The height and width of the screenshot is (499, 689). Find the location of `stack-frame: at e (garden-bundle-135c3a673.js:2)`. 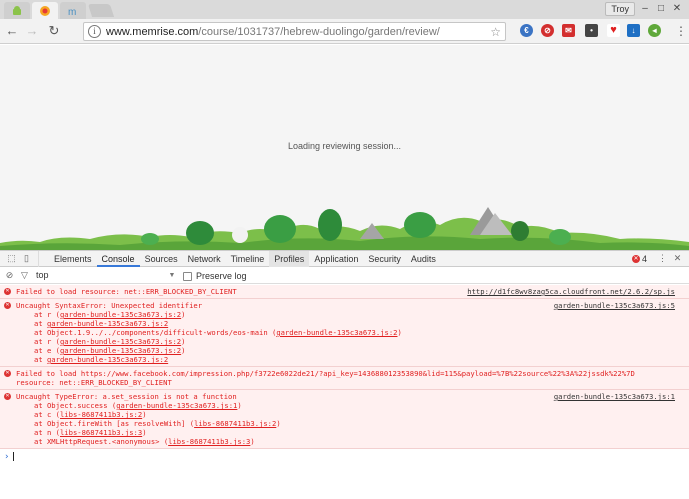

stack-frame: at e (garden-bundle-135c3a673.js:2) is located at coordinates (110, 350).